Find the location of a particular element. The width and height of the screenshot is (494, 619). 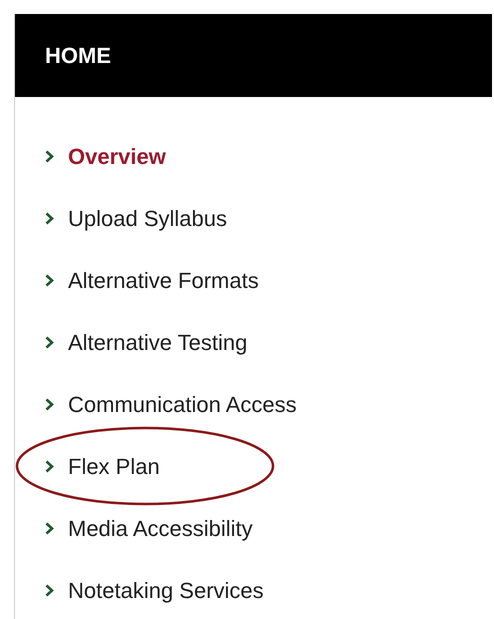

menu-link: Media Accessibility is located at coordinates (160, 528).